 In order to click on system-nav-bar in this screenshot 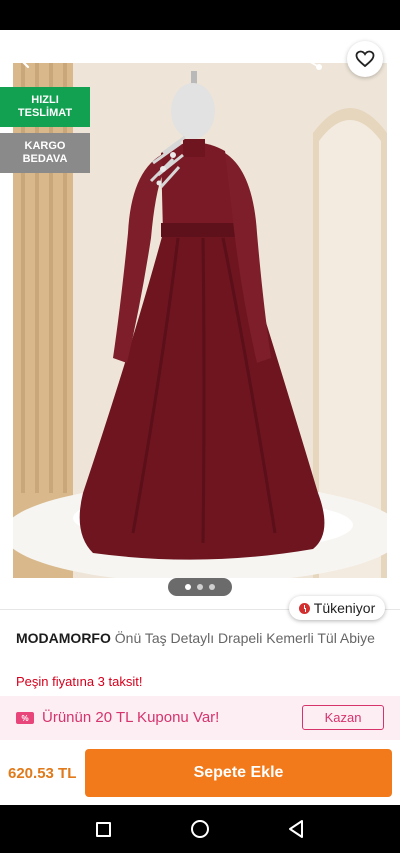, I will do `click(200, 829)`.